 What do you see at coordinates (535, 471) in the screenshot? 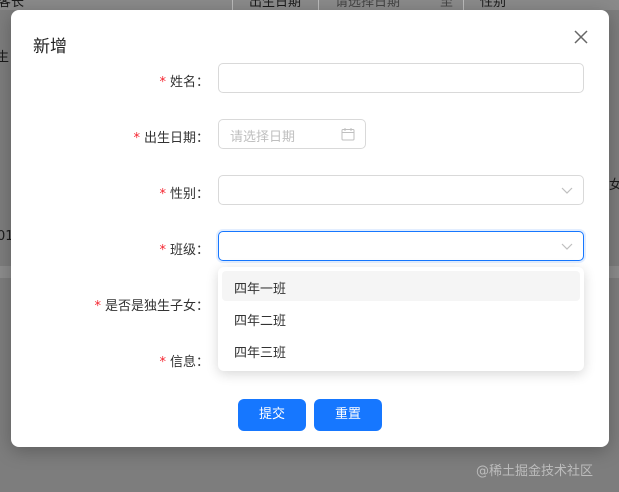
I see `watermark: @稀土掘金技术社区` at bounding box center [535, 471].